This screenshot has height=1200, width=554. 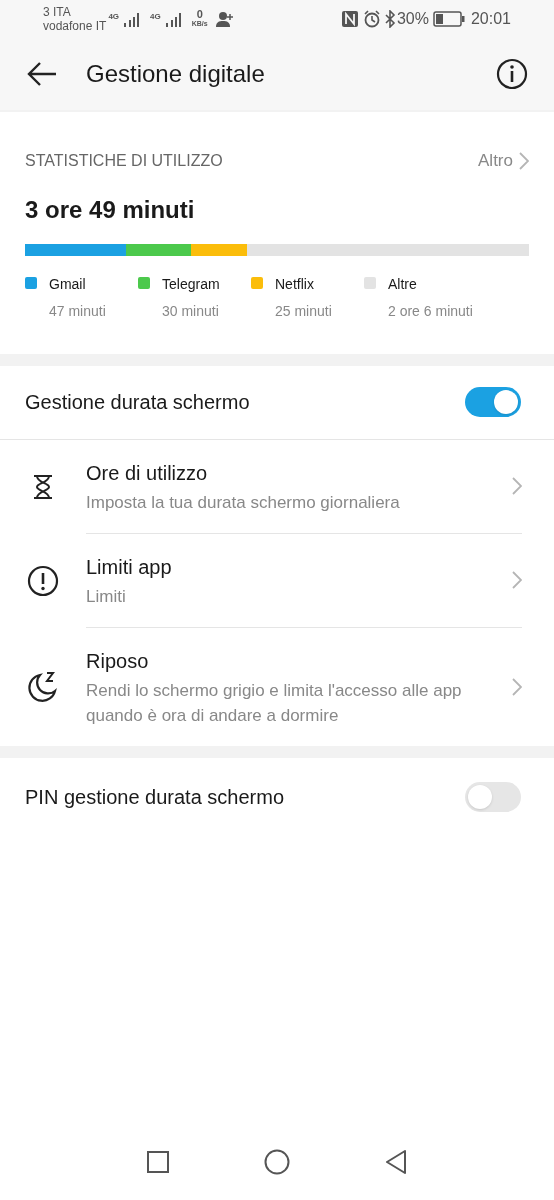 I want to click on carrier-name: 3 ITA, so click(x=57, y=12).